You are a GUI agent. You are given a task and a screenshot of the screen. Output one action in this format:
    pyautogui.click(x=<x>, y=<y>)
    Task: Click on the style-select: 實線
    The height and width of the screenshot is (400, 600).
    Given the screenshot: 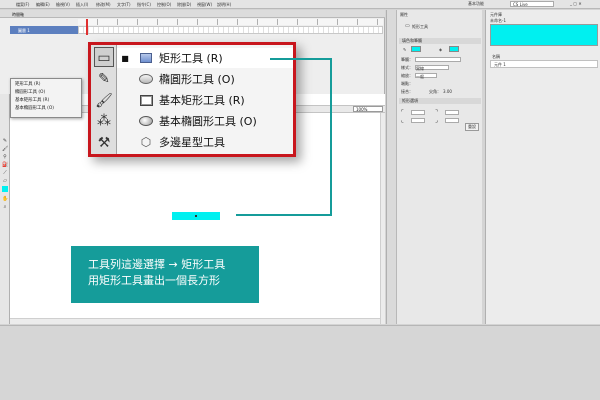 What is the action you would take?
    pyautogui.click(x=432, y=68)
    